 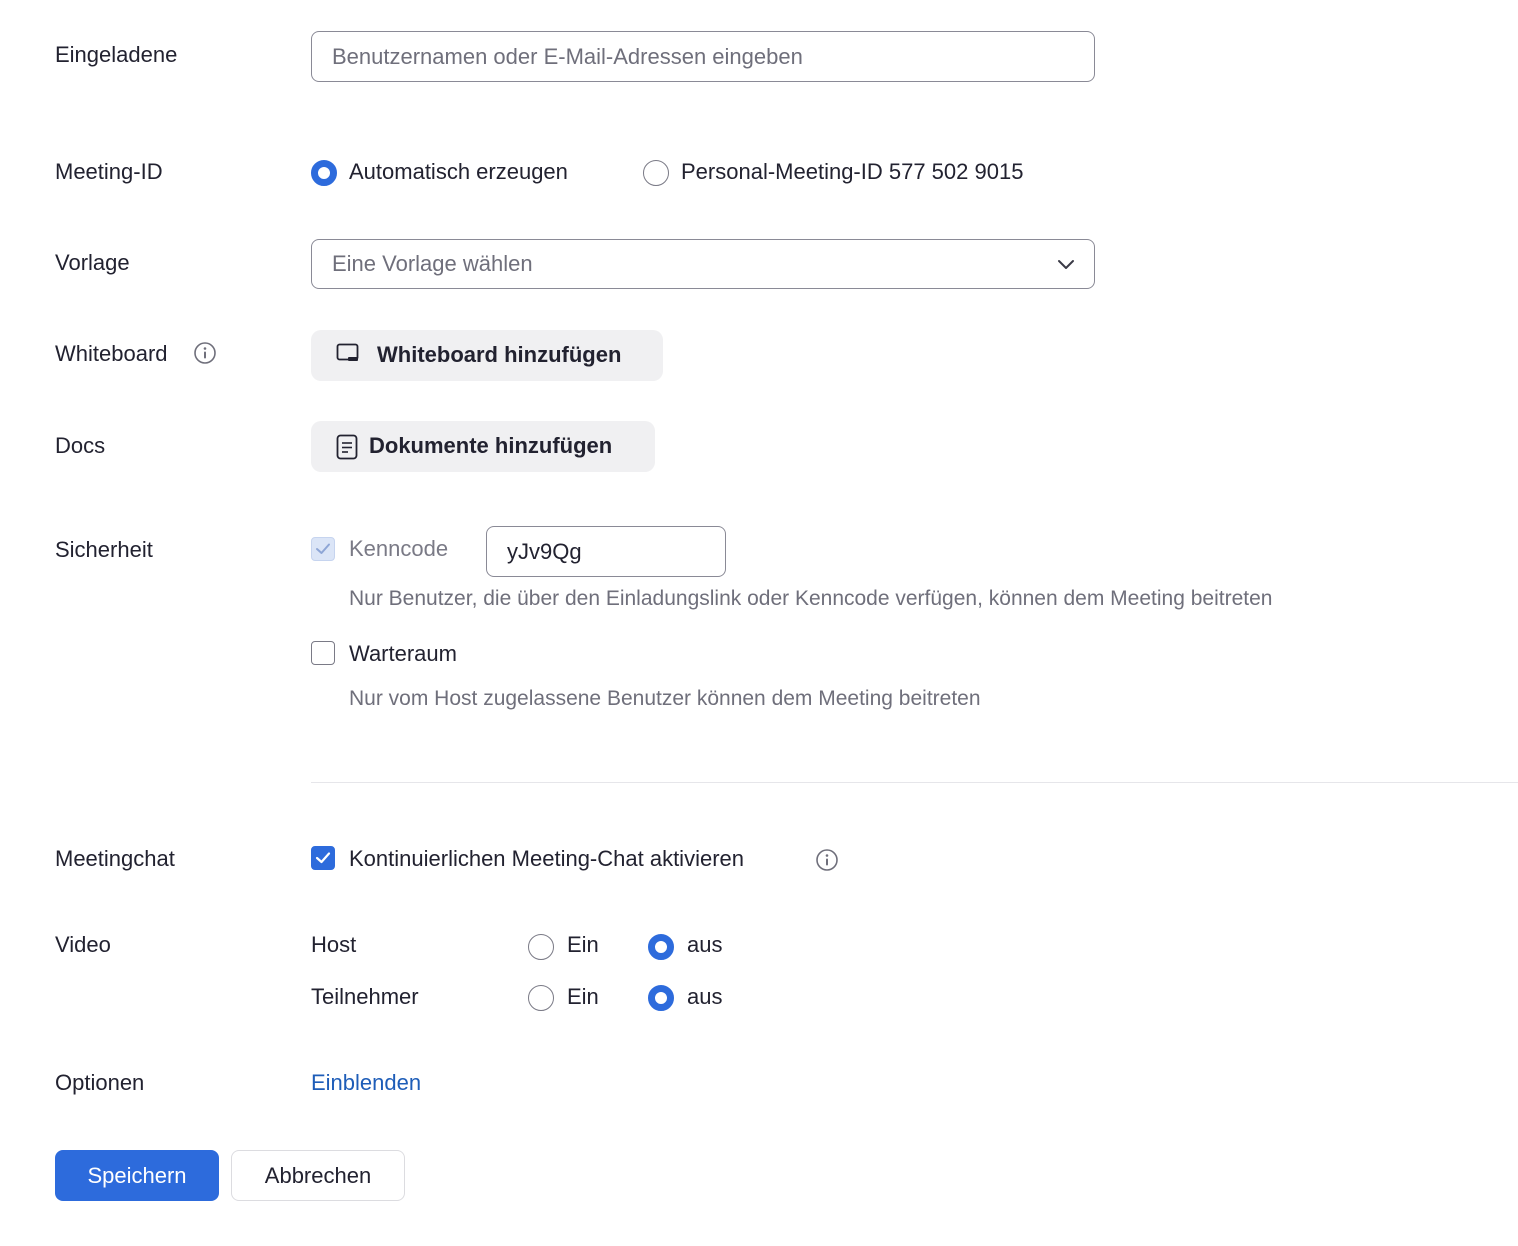 What do you see at coordinates (458, 172) in the screenshot?
I see `meeting-id-auto-label: Automatisch erzeugen` at bounding box center [458, 172].